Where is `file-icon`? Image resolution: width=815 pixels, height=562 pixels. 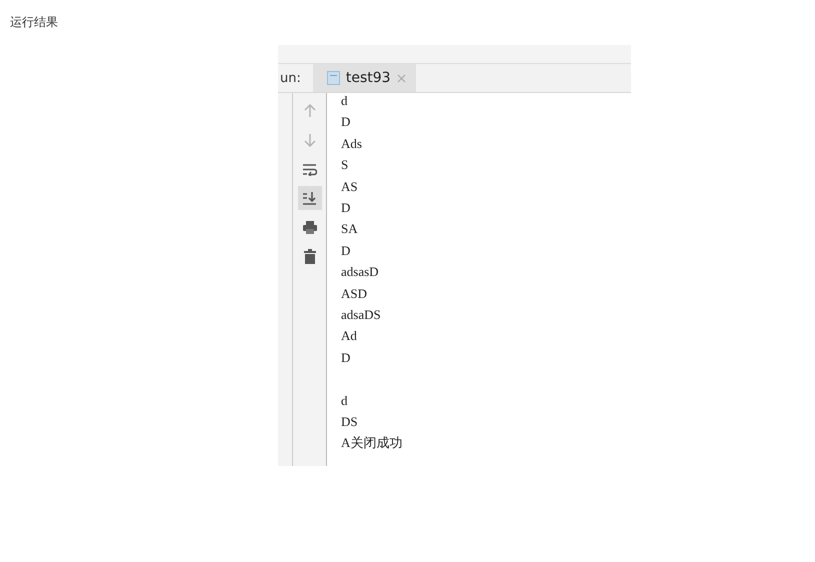 file-icon is located at coordinates (333, 78).